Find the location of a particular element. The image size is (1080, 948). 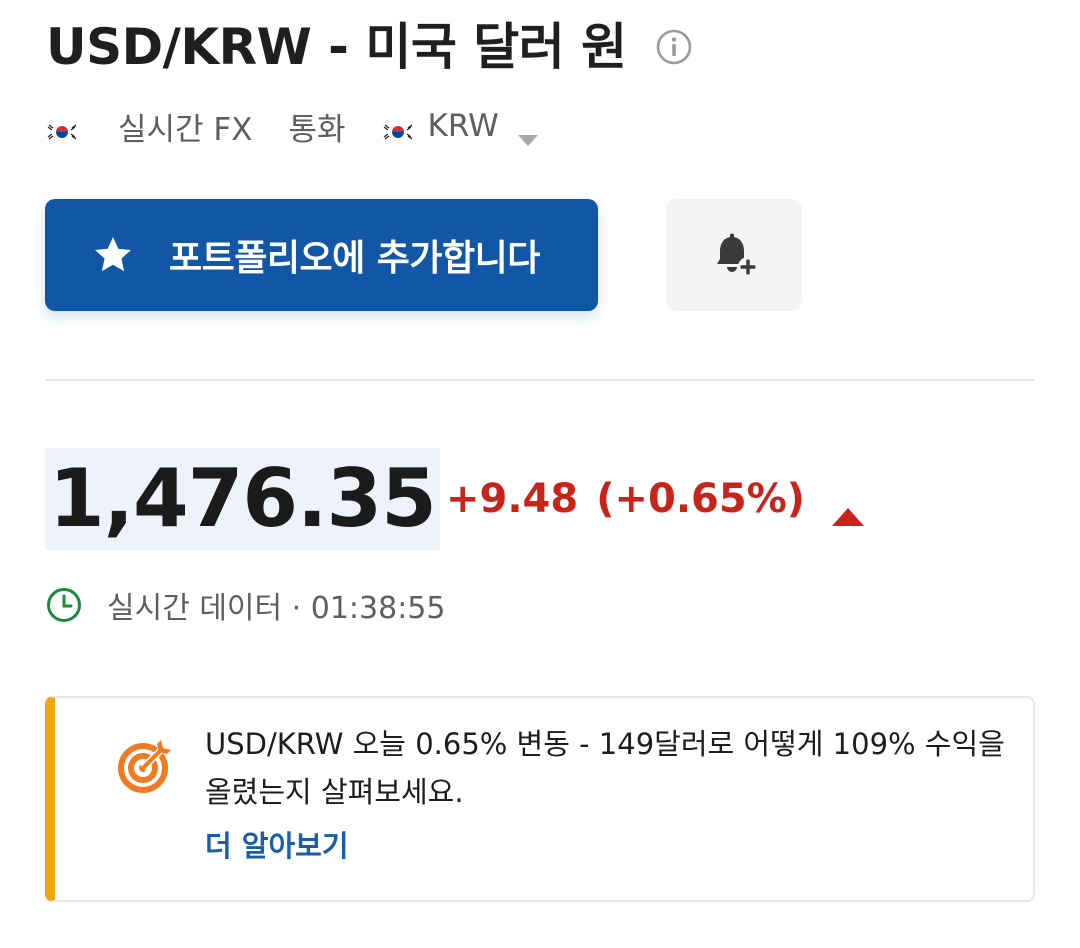

add-alert-button is located at coordinates (734, 255).